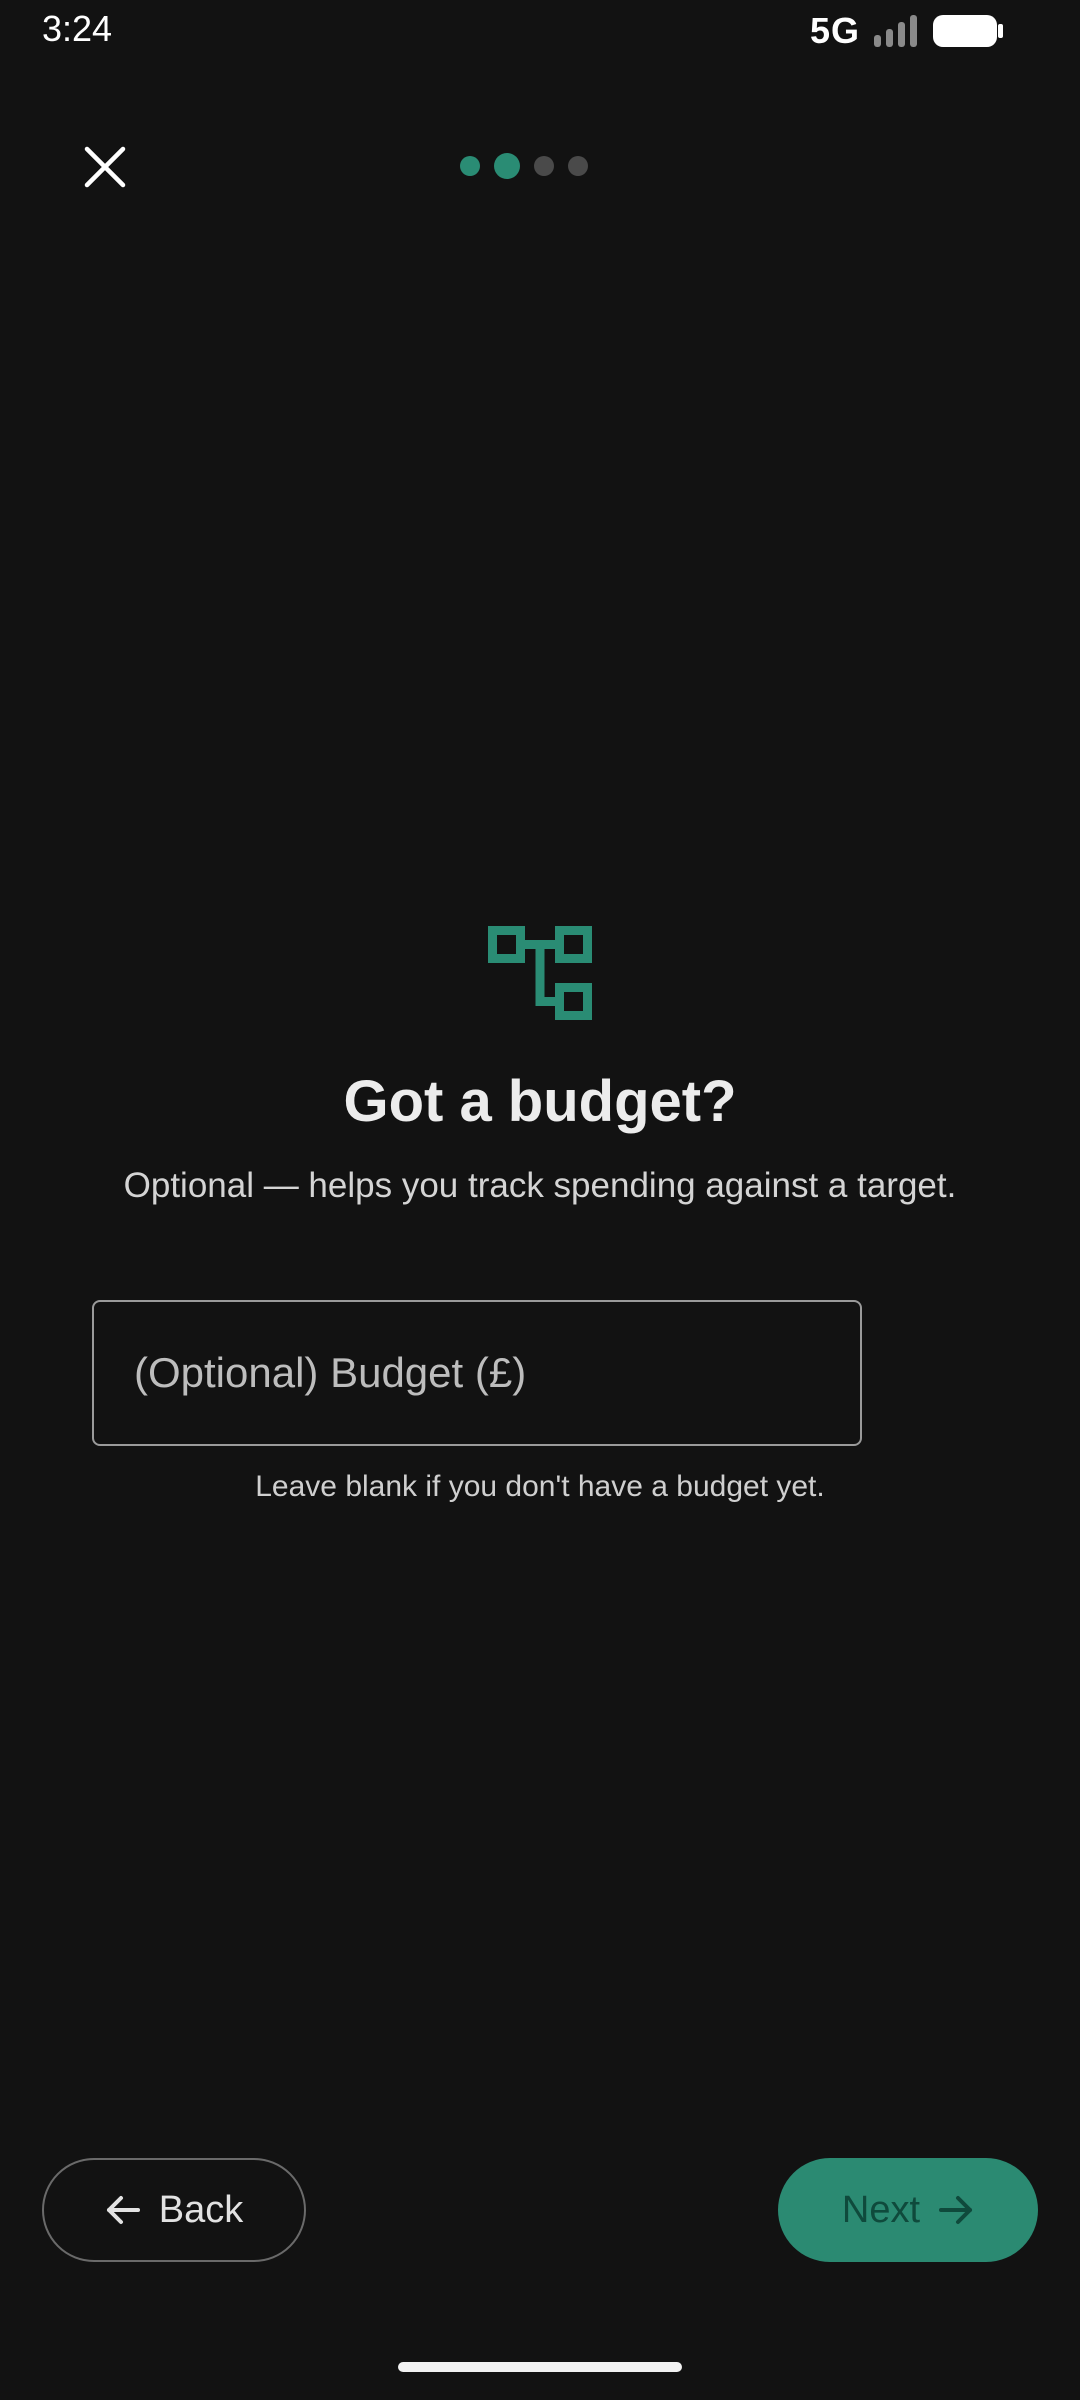 This screenshot has height=2400, width=1080. I want to click on next-button: Next, so click(908, 2210).